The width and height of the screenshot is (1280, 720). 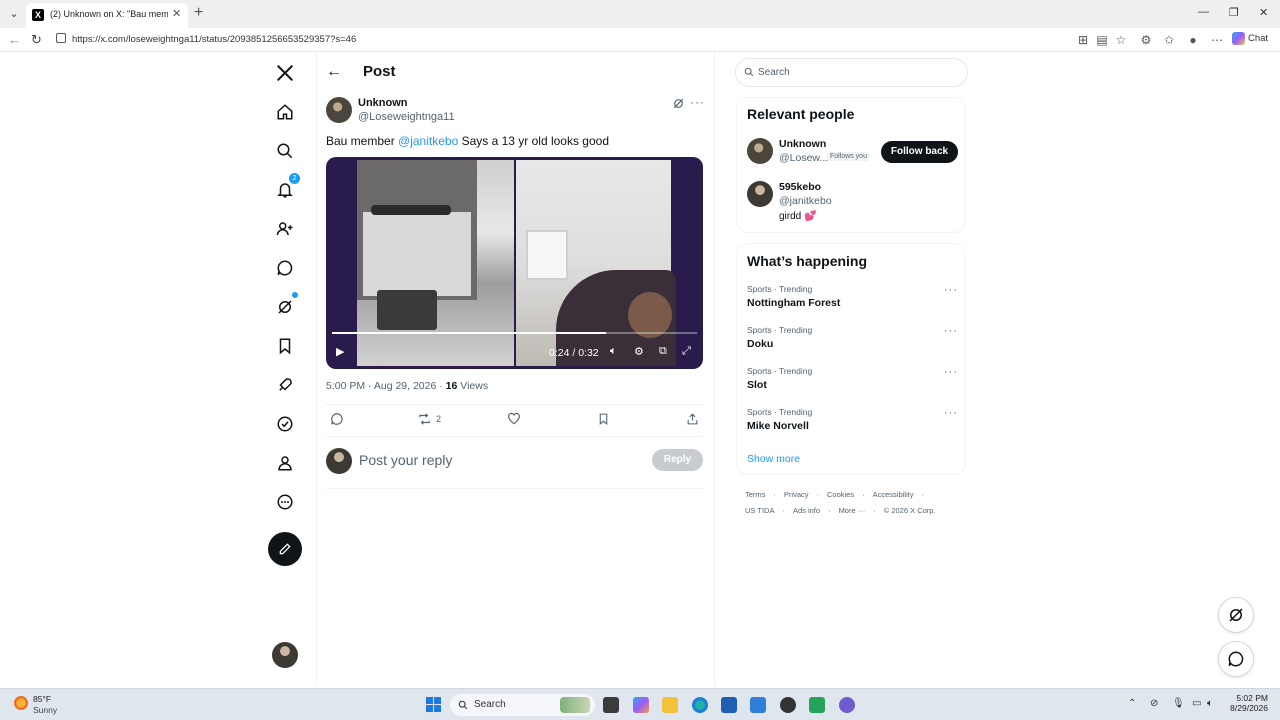 What do you see at coordinates (760, 151) in the screenshot?
I see `person-avatar` at bounding box center [760, 151].